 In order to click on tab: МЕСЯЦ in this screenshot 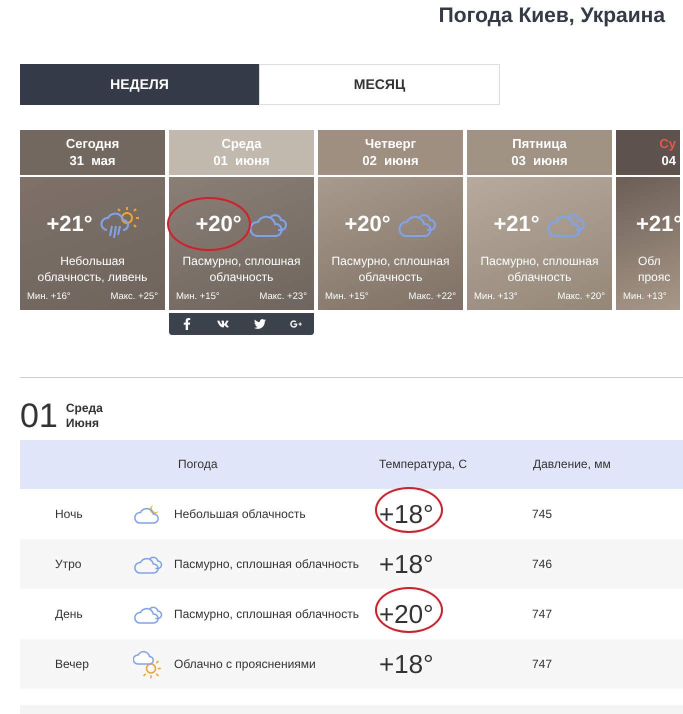, I will do `click(379, 84)`.